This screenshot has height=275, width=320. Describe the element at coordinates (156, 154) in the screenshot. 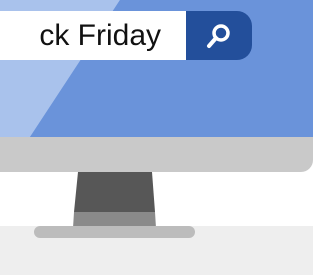

I see `monitor-chin` at that location.